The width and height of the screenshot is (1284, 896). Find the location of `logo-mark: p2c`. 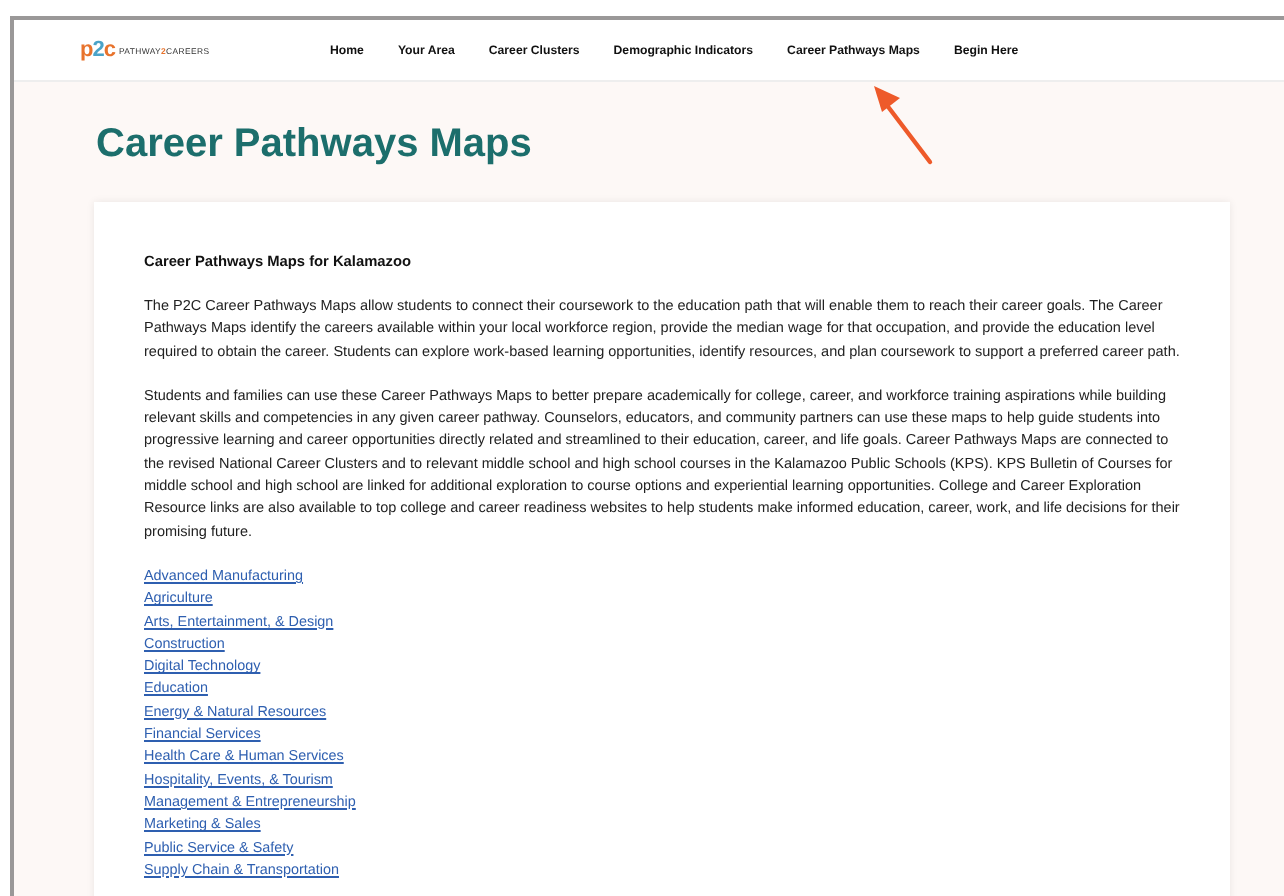

logo-mark: p2c is located at coordinates (97, 50).